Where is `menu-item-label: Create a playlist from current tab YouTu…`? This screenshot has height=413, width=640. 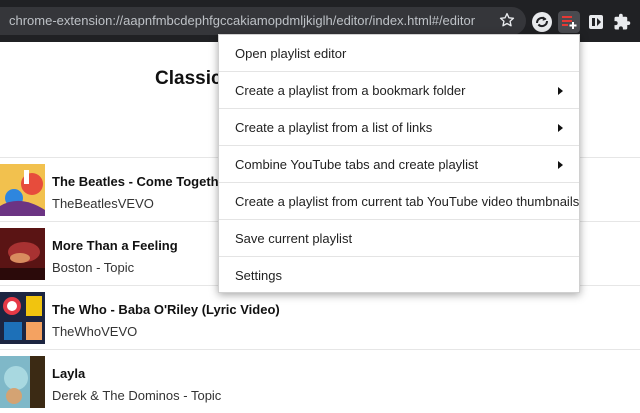
menu-item-label: Create a playlist from current tab YouTu… is located at coordinates (407, 201).